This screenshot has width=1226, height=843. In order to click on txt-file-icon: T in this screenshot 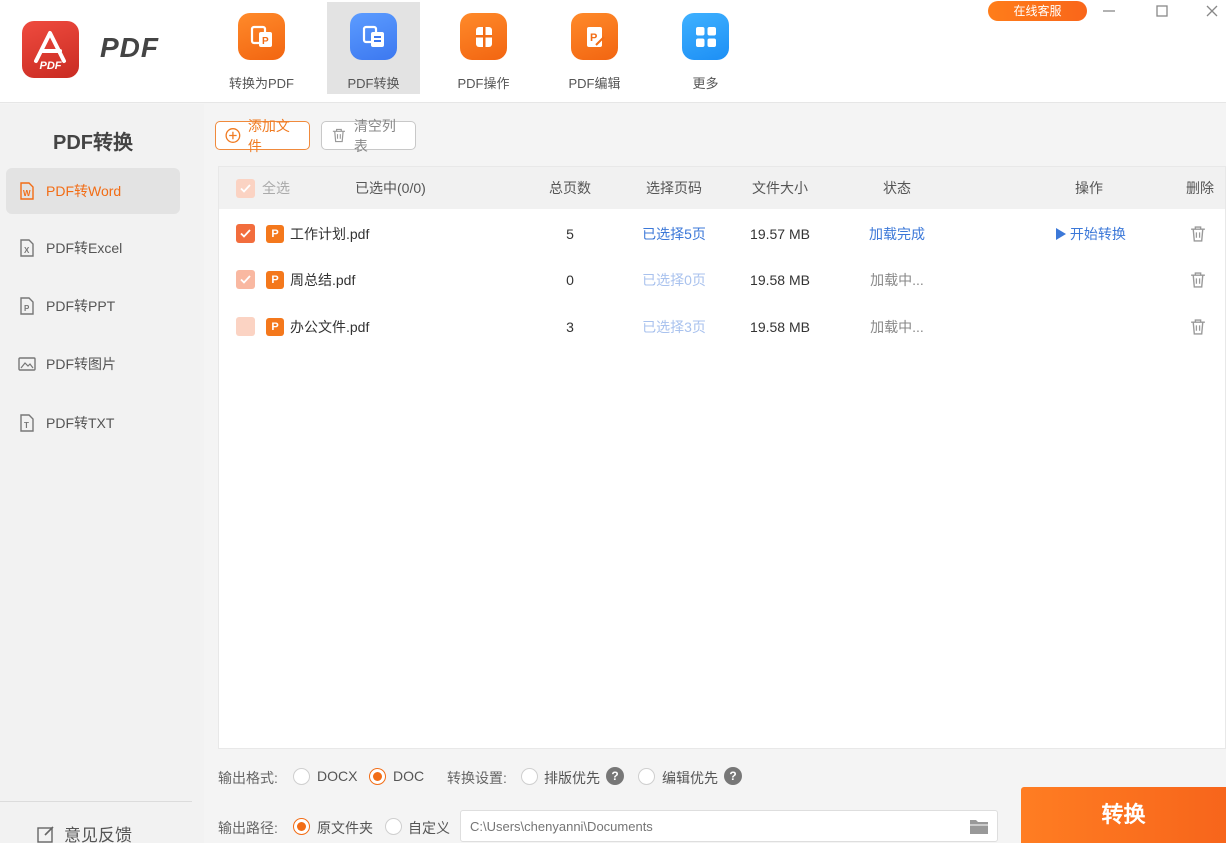, I will do `click(27, 423)`.